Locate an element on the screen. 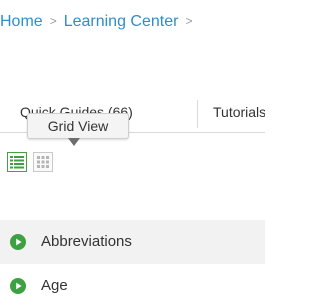 Image resolution: width=320 pixels, height=308 pixels. grid-view-icon is located at coordinates (43, 162).